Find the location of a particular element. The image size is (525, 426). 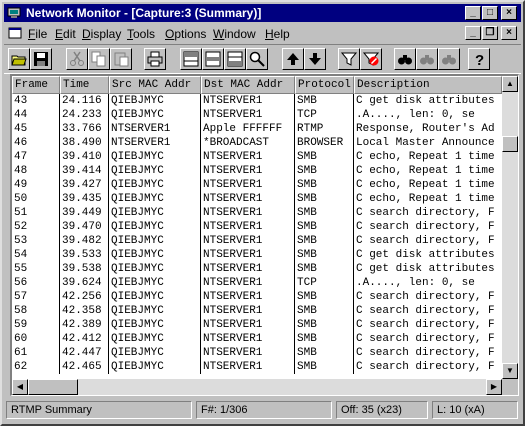

filter-button is located at coordinates (349, 59).